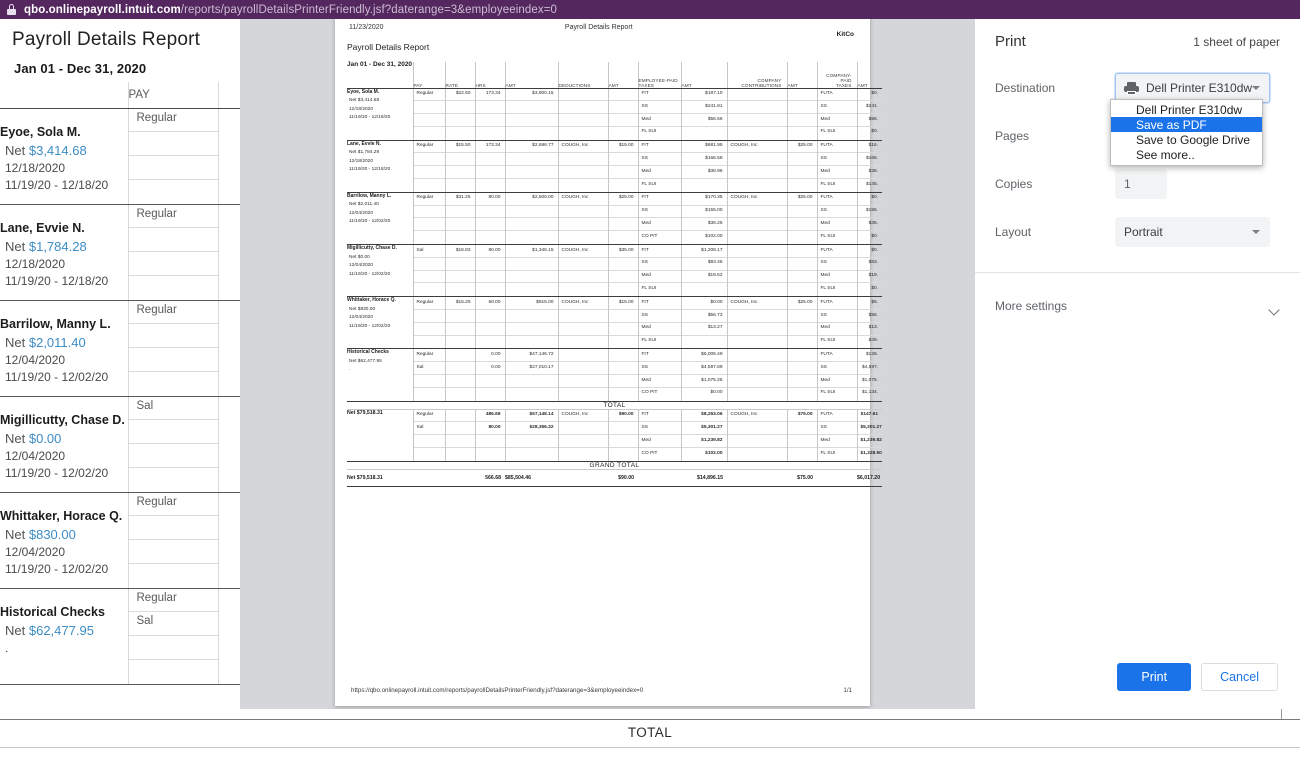 This screenshot has height=757, width=1300. I want to click on preview-cell-line: 80.00, so click(490, 199).